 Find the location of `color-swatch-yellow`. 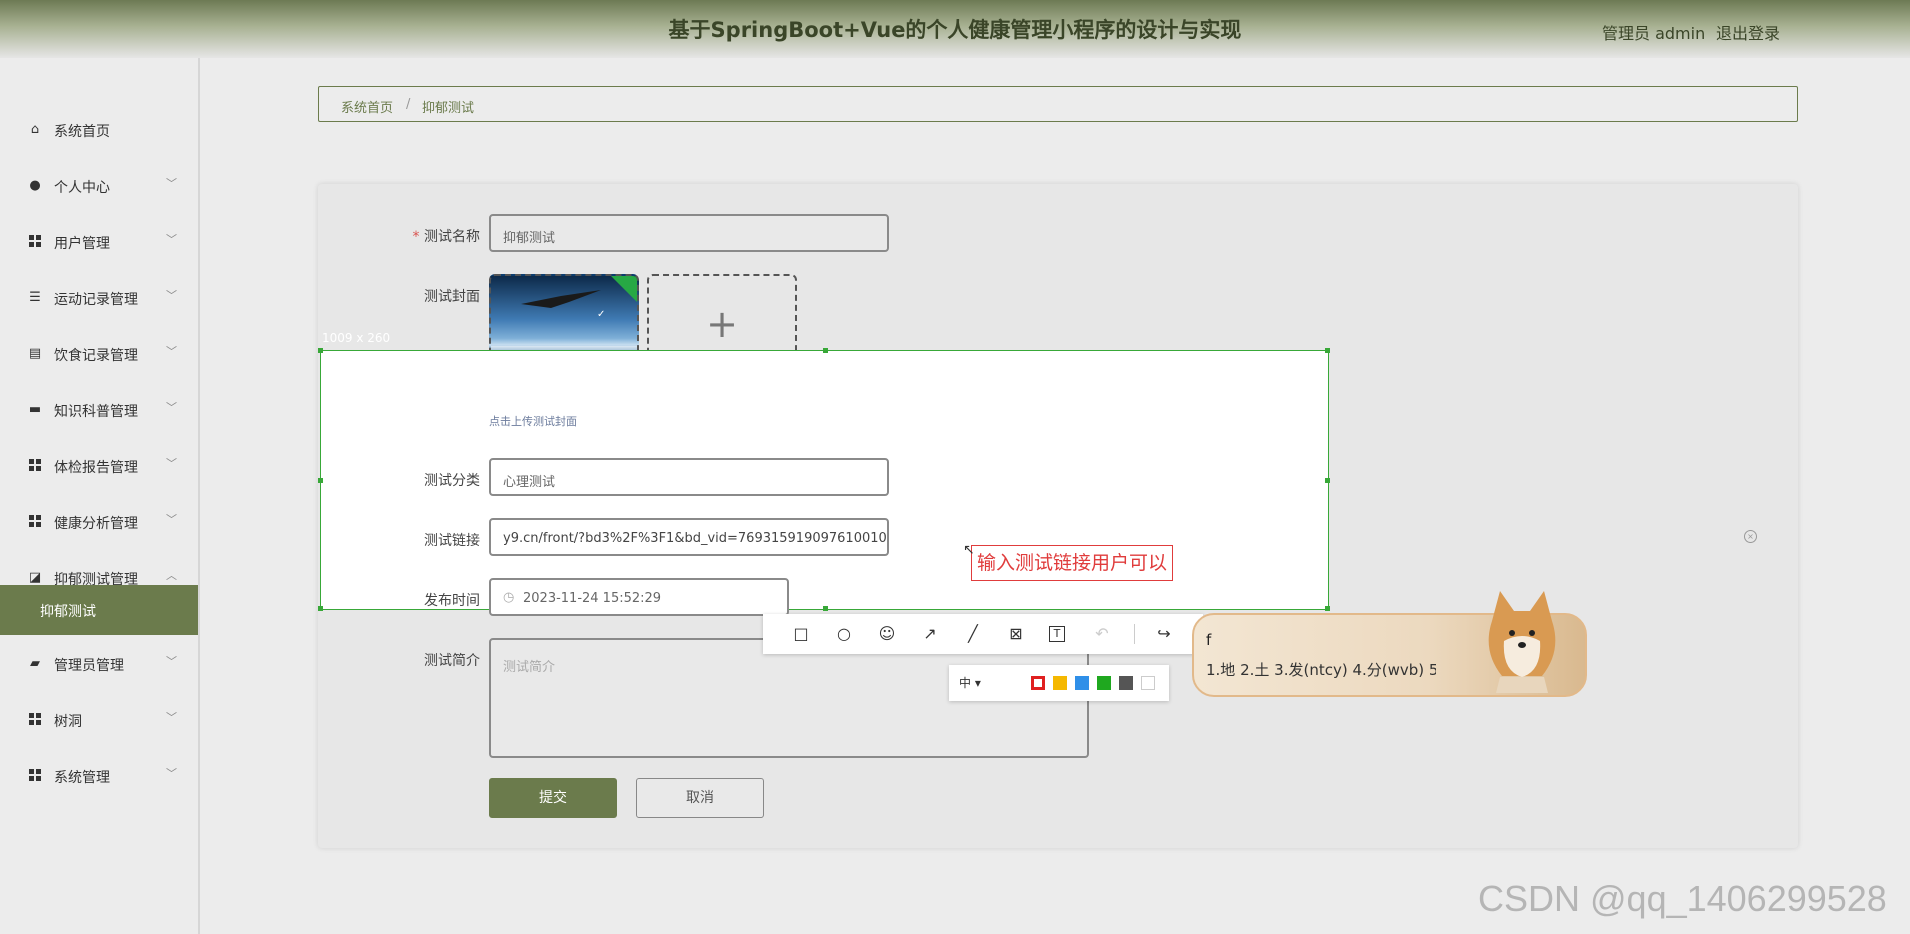

color-swatch-yellow is located at coordinates (1060, 683).